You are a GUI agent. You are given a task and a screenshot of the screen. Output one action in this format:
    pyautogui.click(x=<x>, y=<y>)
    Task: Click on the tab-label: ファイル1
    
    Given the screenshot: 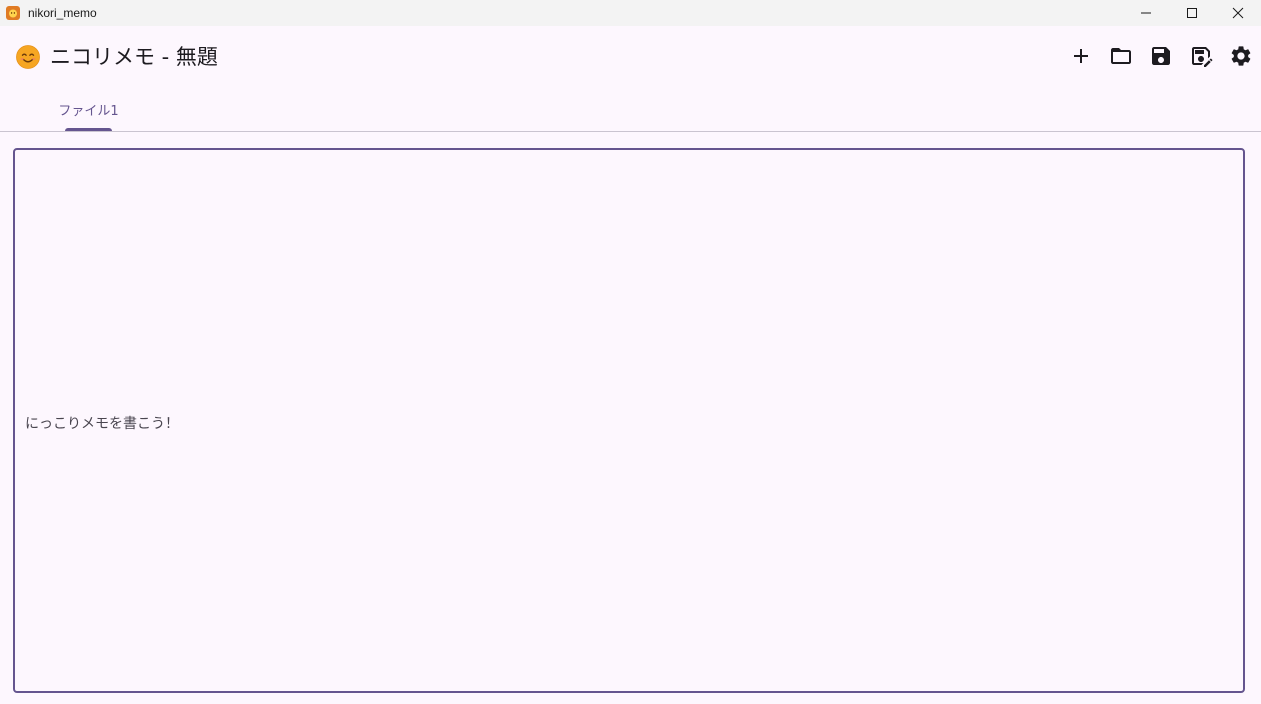 What is the action you would take?
    pyautogui.click(x=88, y=111)
    